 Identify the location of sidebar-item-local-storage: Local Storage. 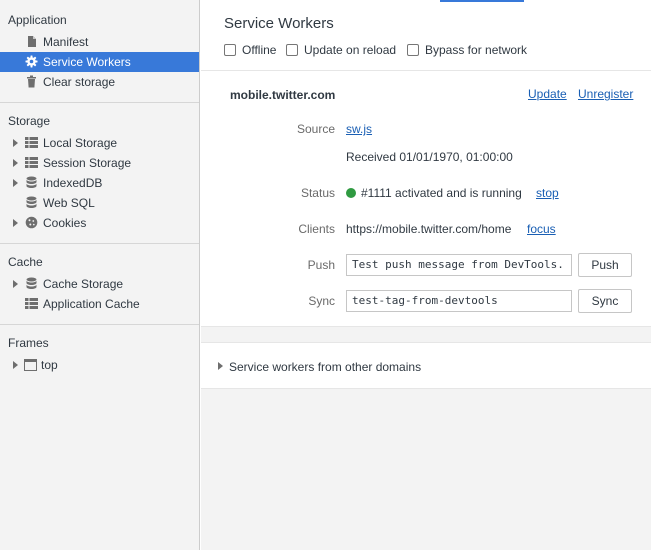
(99, 143).